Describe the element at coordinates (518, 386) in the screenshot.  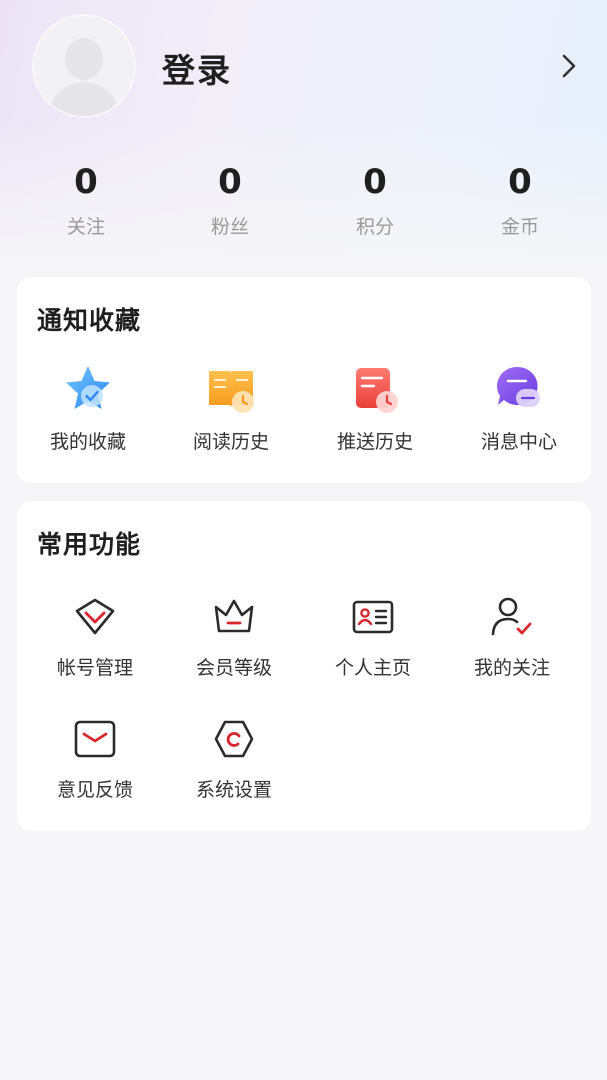
I see `message-center-icon` at that location.